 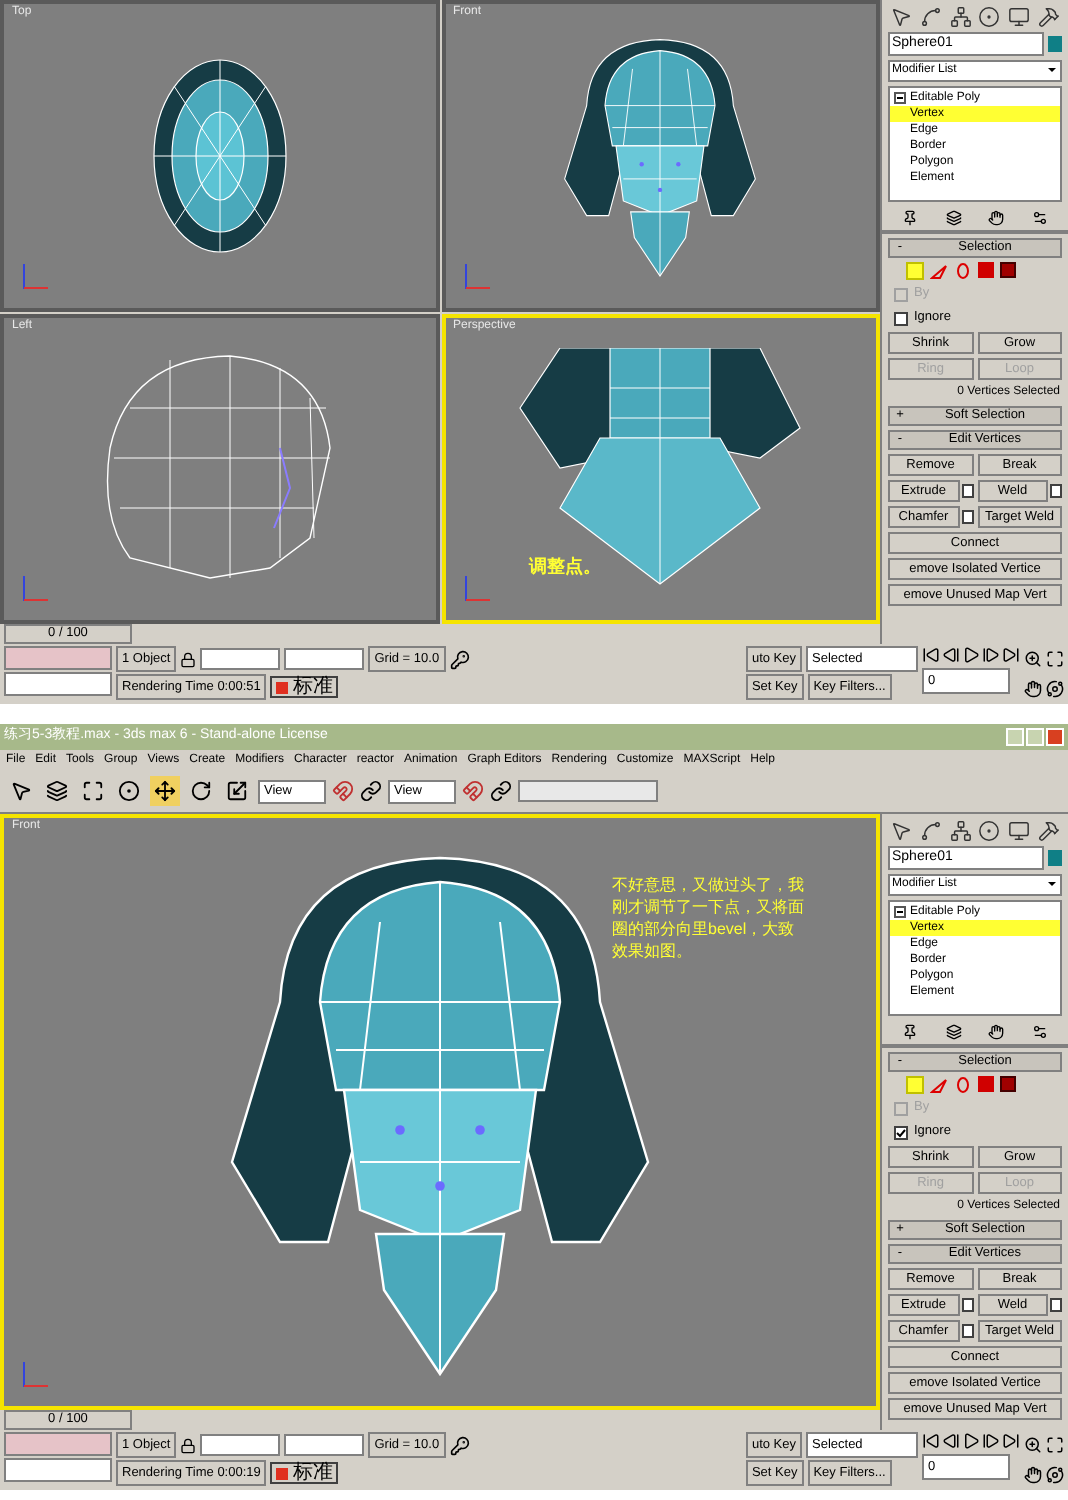 What do you see at coordinates (1055, 737) in the screenshot?
I see `close-icon` at bounding box center [1055, 737].